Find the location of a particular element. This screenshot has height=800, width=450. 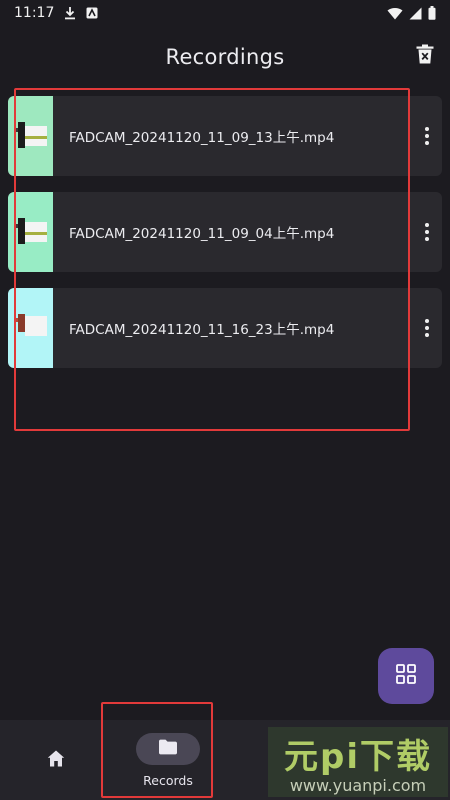

delete-all-icon is located at coordinates (425, 56).